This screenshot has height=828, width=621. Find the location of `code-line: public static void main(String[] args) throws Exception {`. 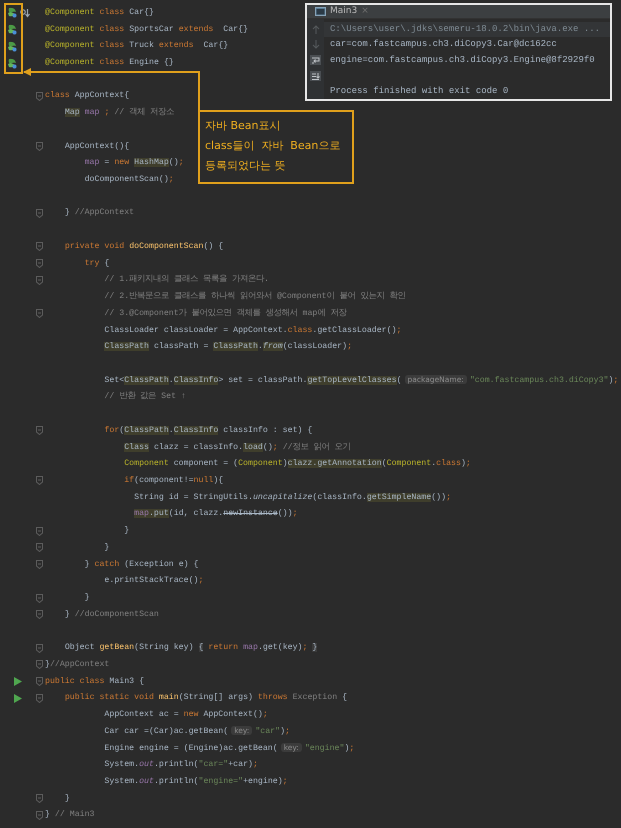

code-line: public static void main(String[] args) throws Exception { is located at coordinates (206, 698).